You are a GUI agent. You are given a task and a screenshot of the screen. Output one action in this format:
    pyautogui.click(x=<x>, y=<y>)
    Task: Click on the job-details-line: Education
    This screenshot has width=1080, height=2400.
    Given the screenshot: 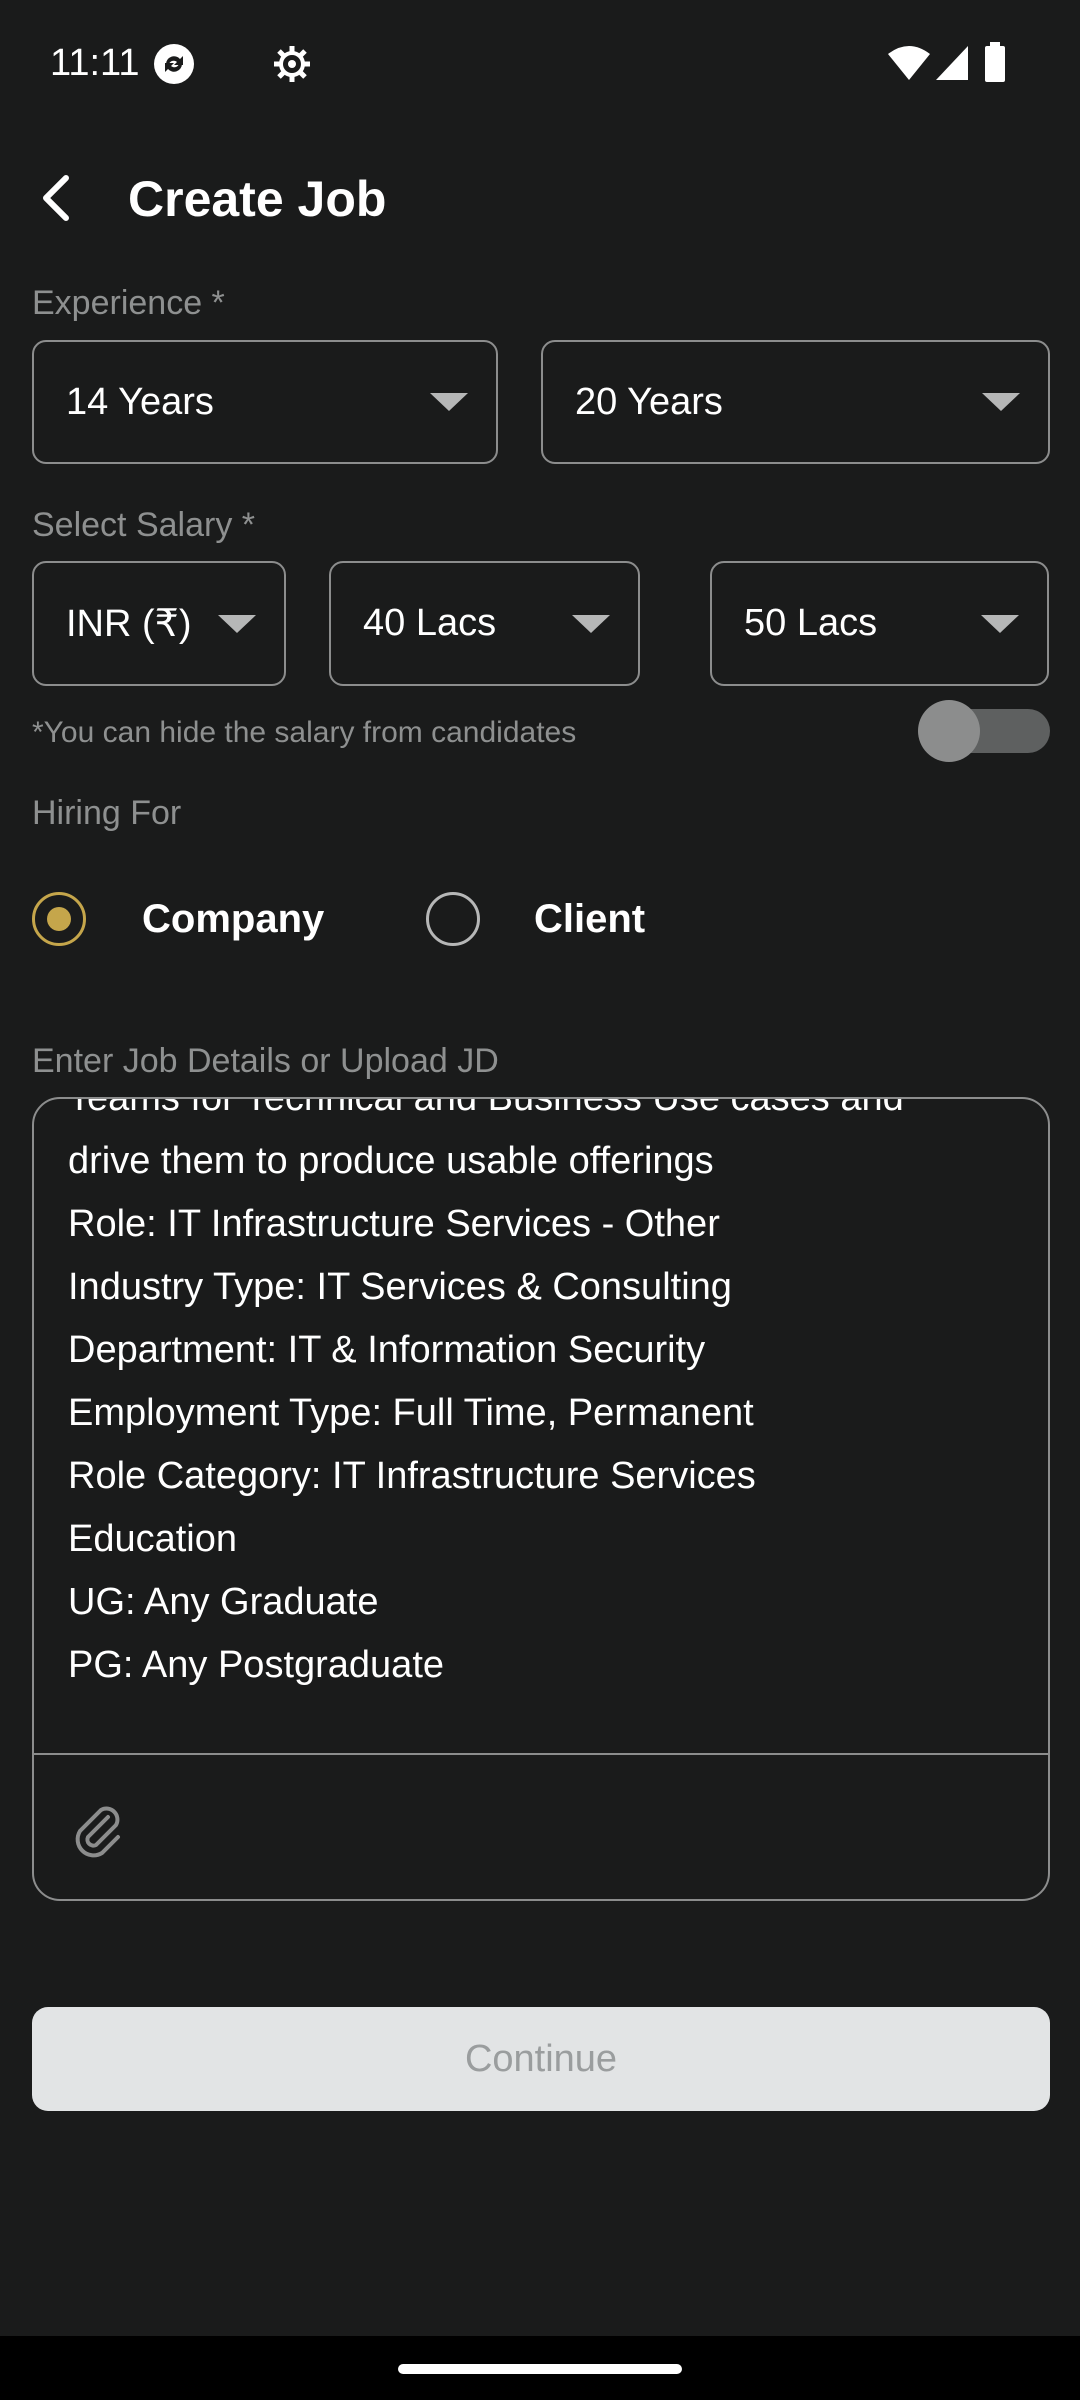 What is the action you would take?
    pyautogui.click(x=153, y=1539)
    